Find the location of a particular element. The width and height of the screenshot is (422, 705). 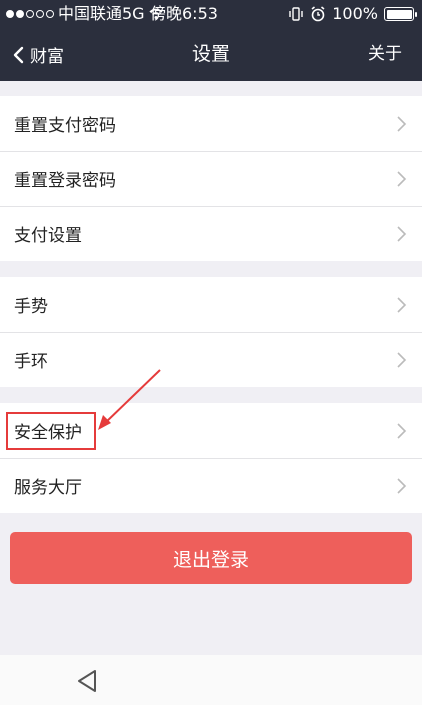

status-left: 中国联通5G is located at coordinates (84, 14).